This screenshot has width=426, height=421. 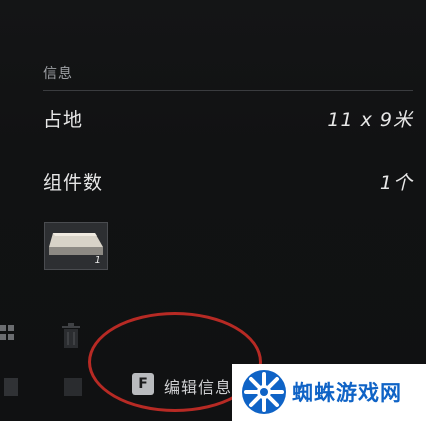 What do you see at coordinates (71, 336) in the screenshot?
I see `trash-icon` at bounding box center [71, 336].